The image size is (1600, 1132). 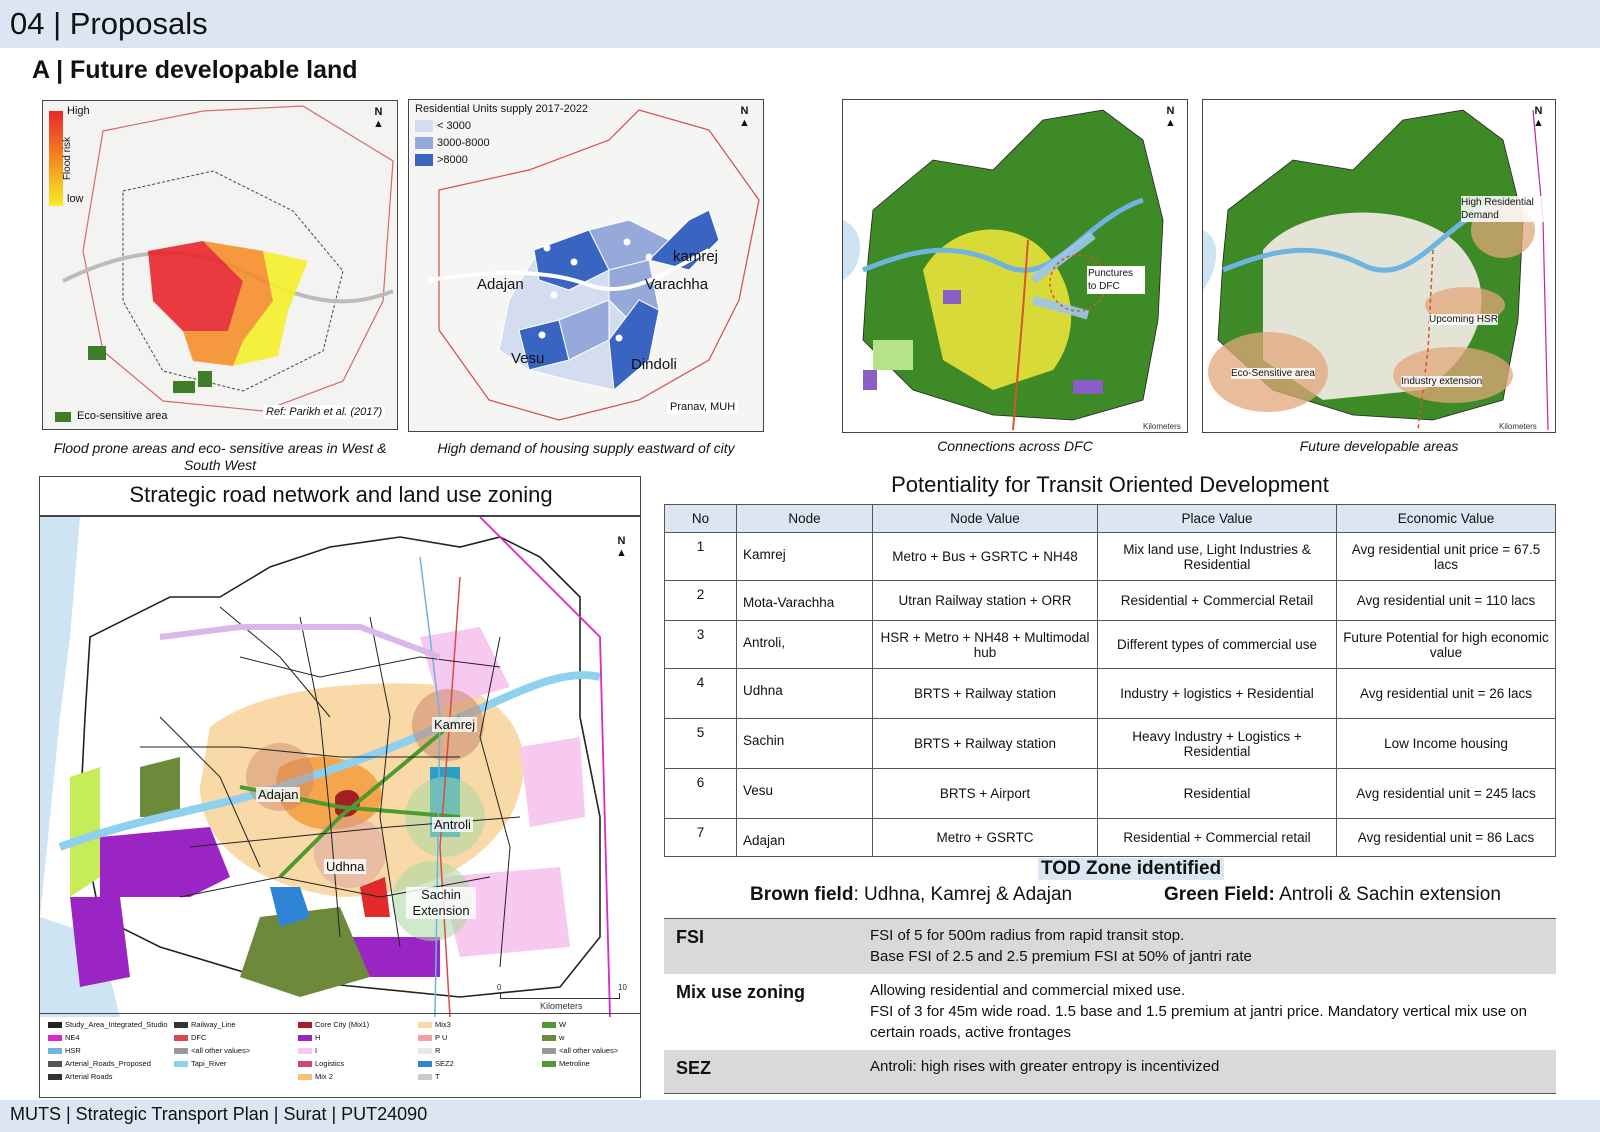 I want to click on legend-item: >8000, so click(x=452, y=160).